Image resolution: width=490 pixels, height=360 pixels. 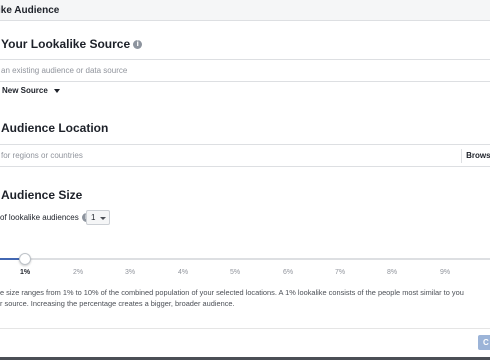 What do you see at coordinates (25, 272) in the screenshot?
I see `slider-tick-1: 1%` at bounding box center [25, 272].